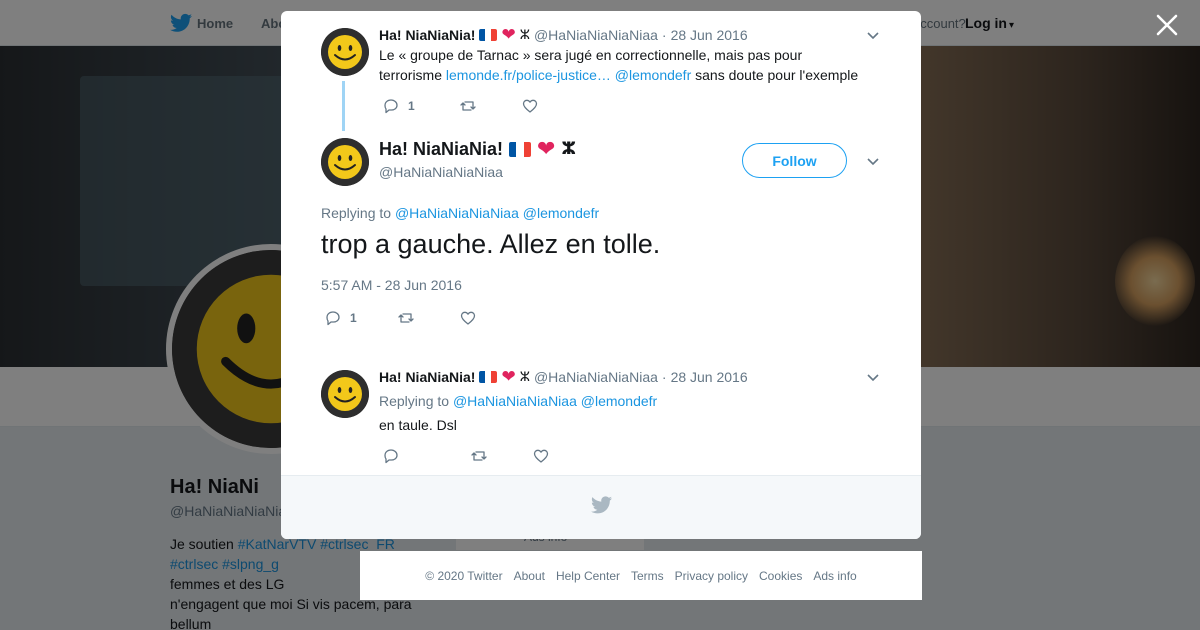  I want to click on tweet-mention-link: @lemondefr, so click(653, 75).